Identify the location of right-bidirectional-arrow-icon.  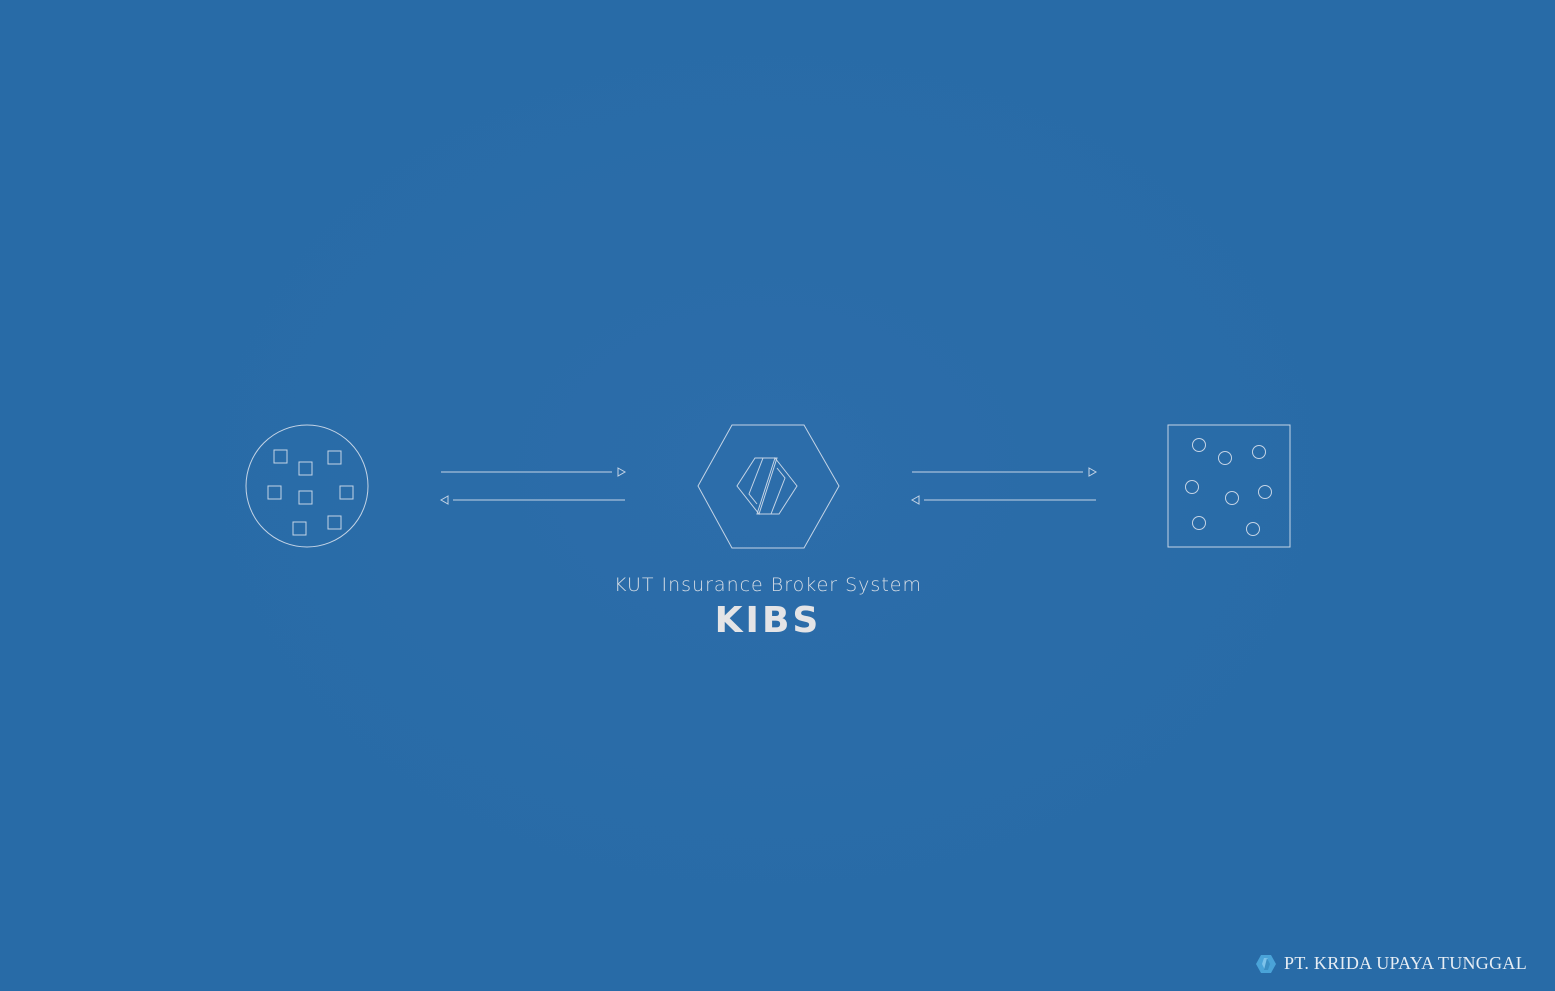
(1004, 486).